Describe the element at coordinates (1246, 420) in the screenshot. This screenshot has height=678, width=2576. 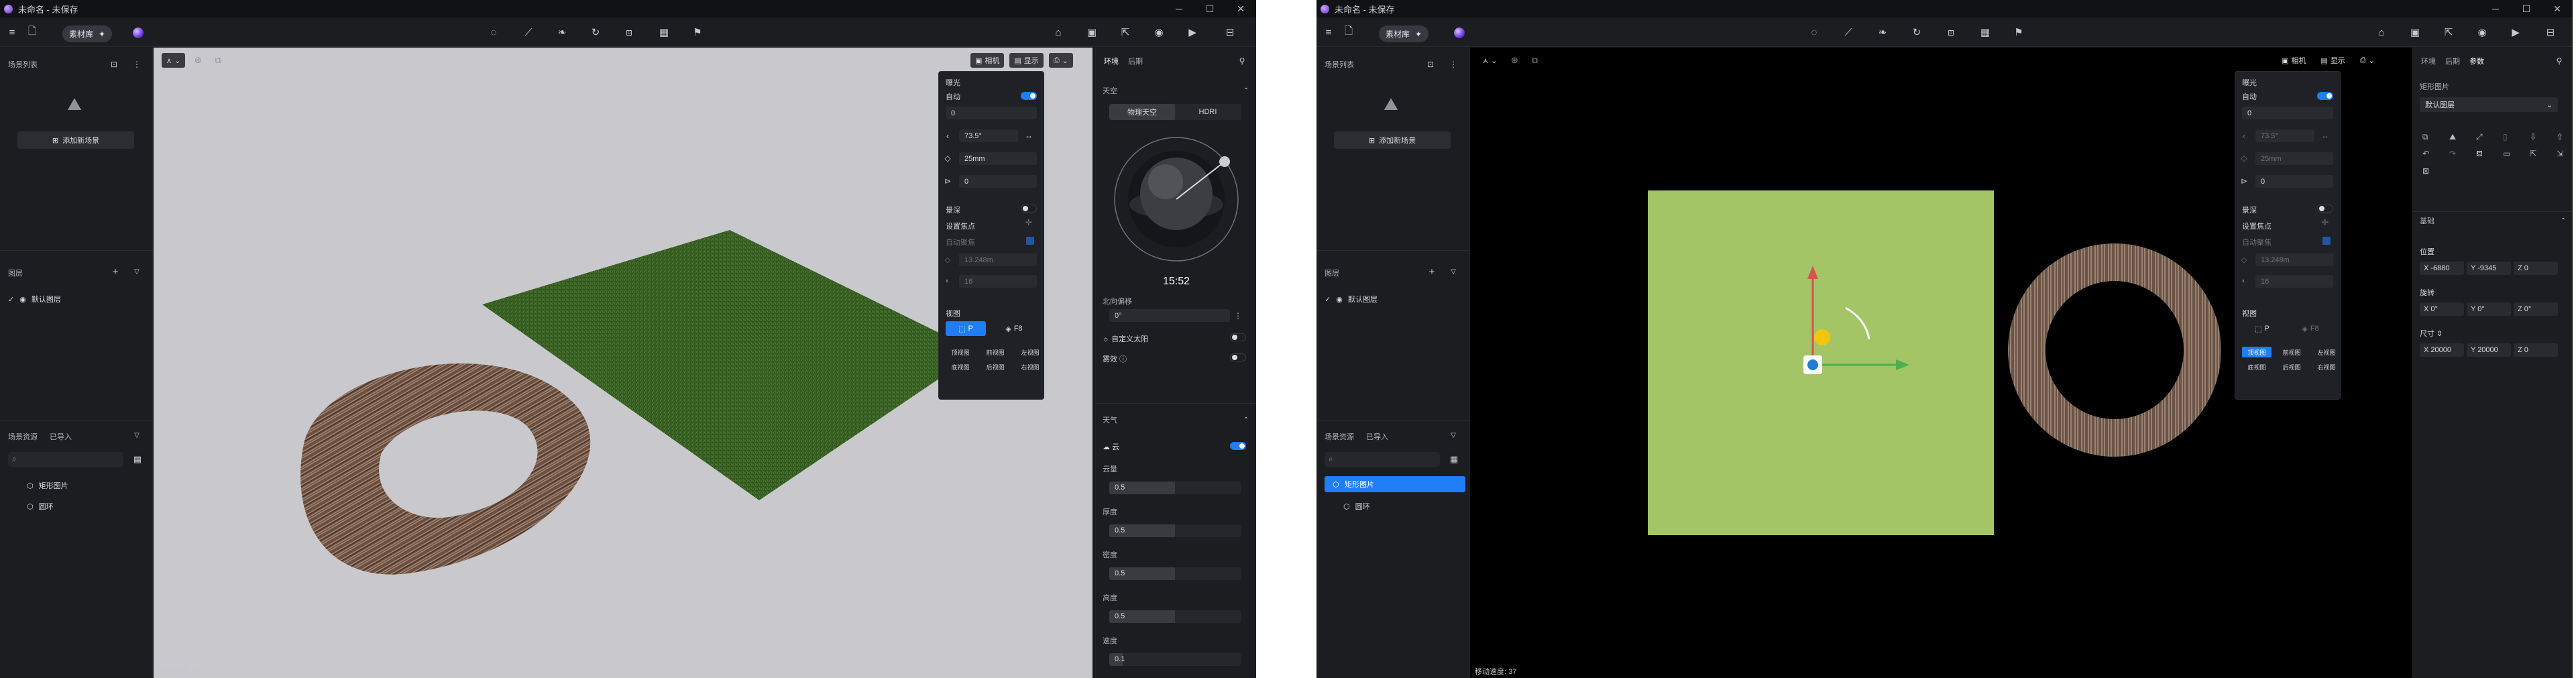
I see `collapse-icon: ⌃` at that location.